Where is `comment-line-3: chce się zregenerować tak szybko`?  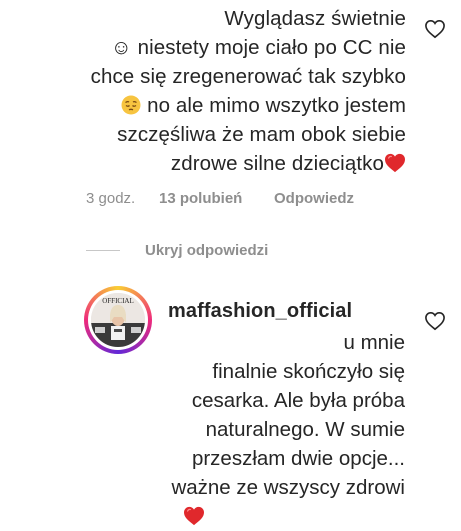 comment-line-3: chce się zregenerować tak szybko is located at coordinates (248, 76).